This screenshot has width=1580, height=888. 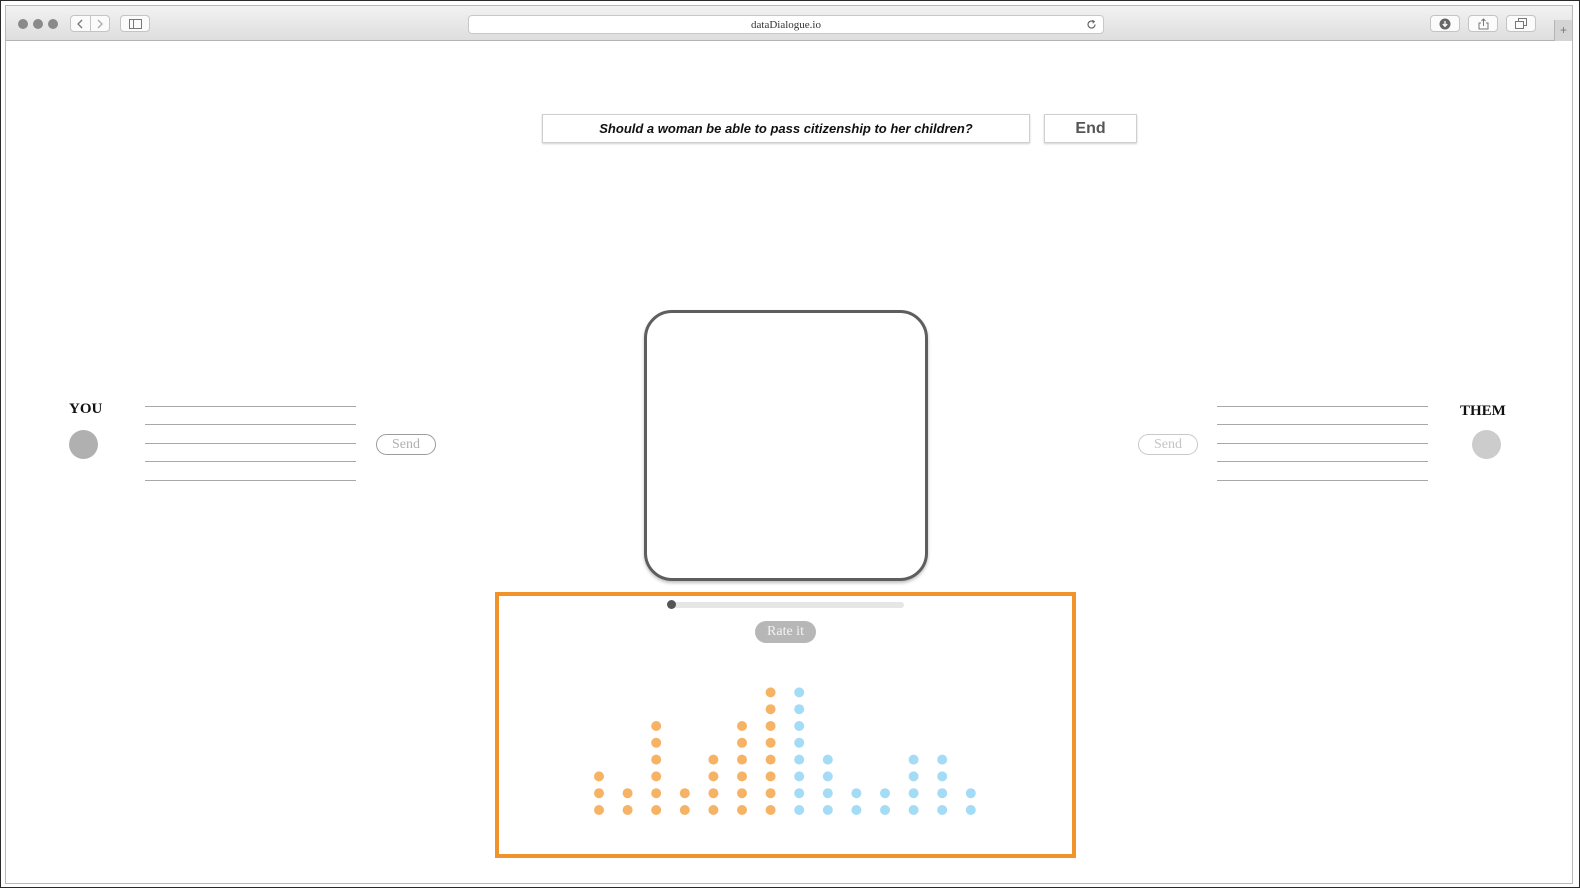 I want to click on you-message-input, so click(x=250, y=446).